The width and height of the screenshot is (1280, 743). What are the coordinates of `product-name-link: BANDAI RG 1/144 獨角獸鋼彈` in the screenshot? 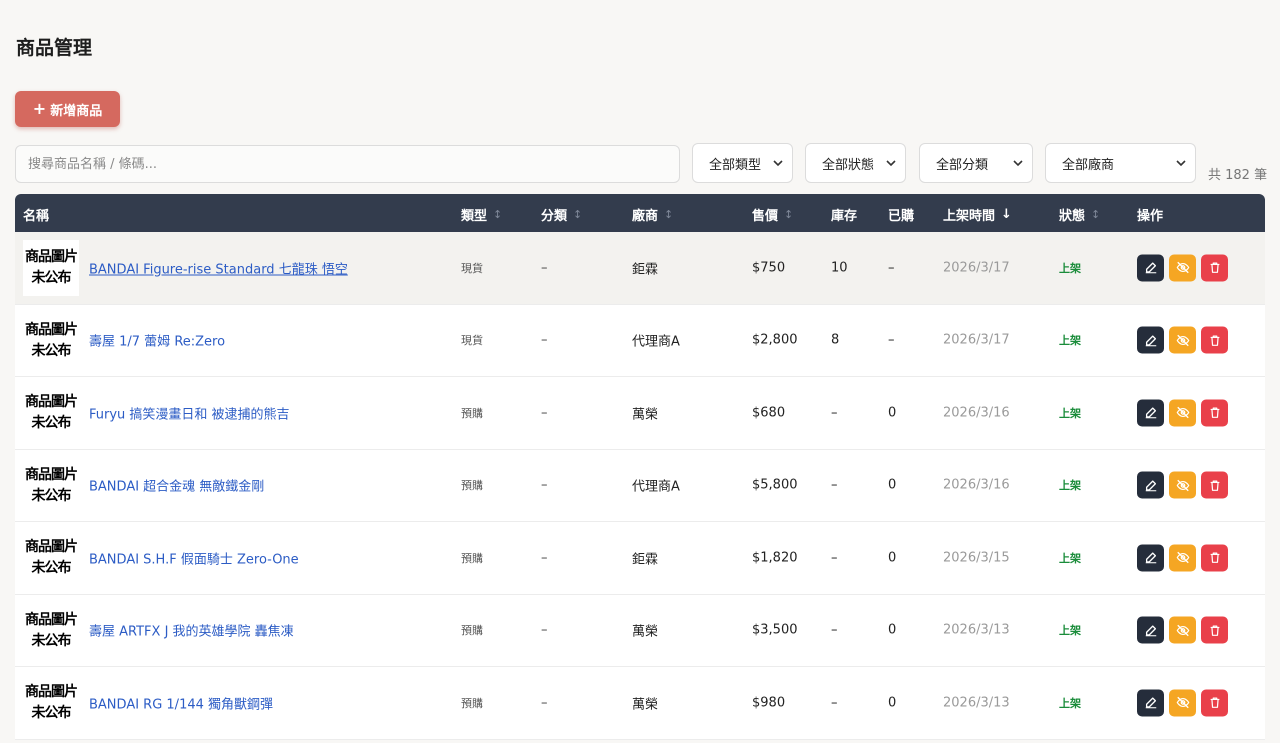 It's located at (181, 702).